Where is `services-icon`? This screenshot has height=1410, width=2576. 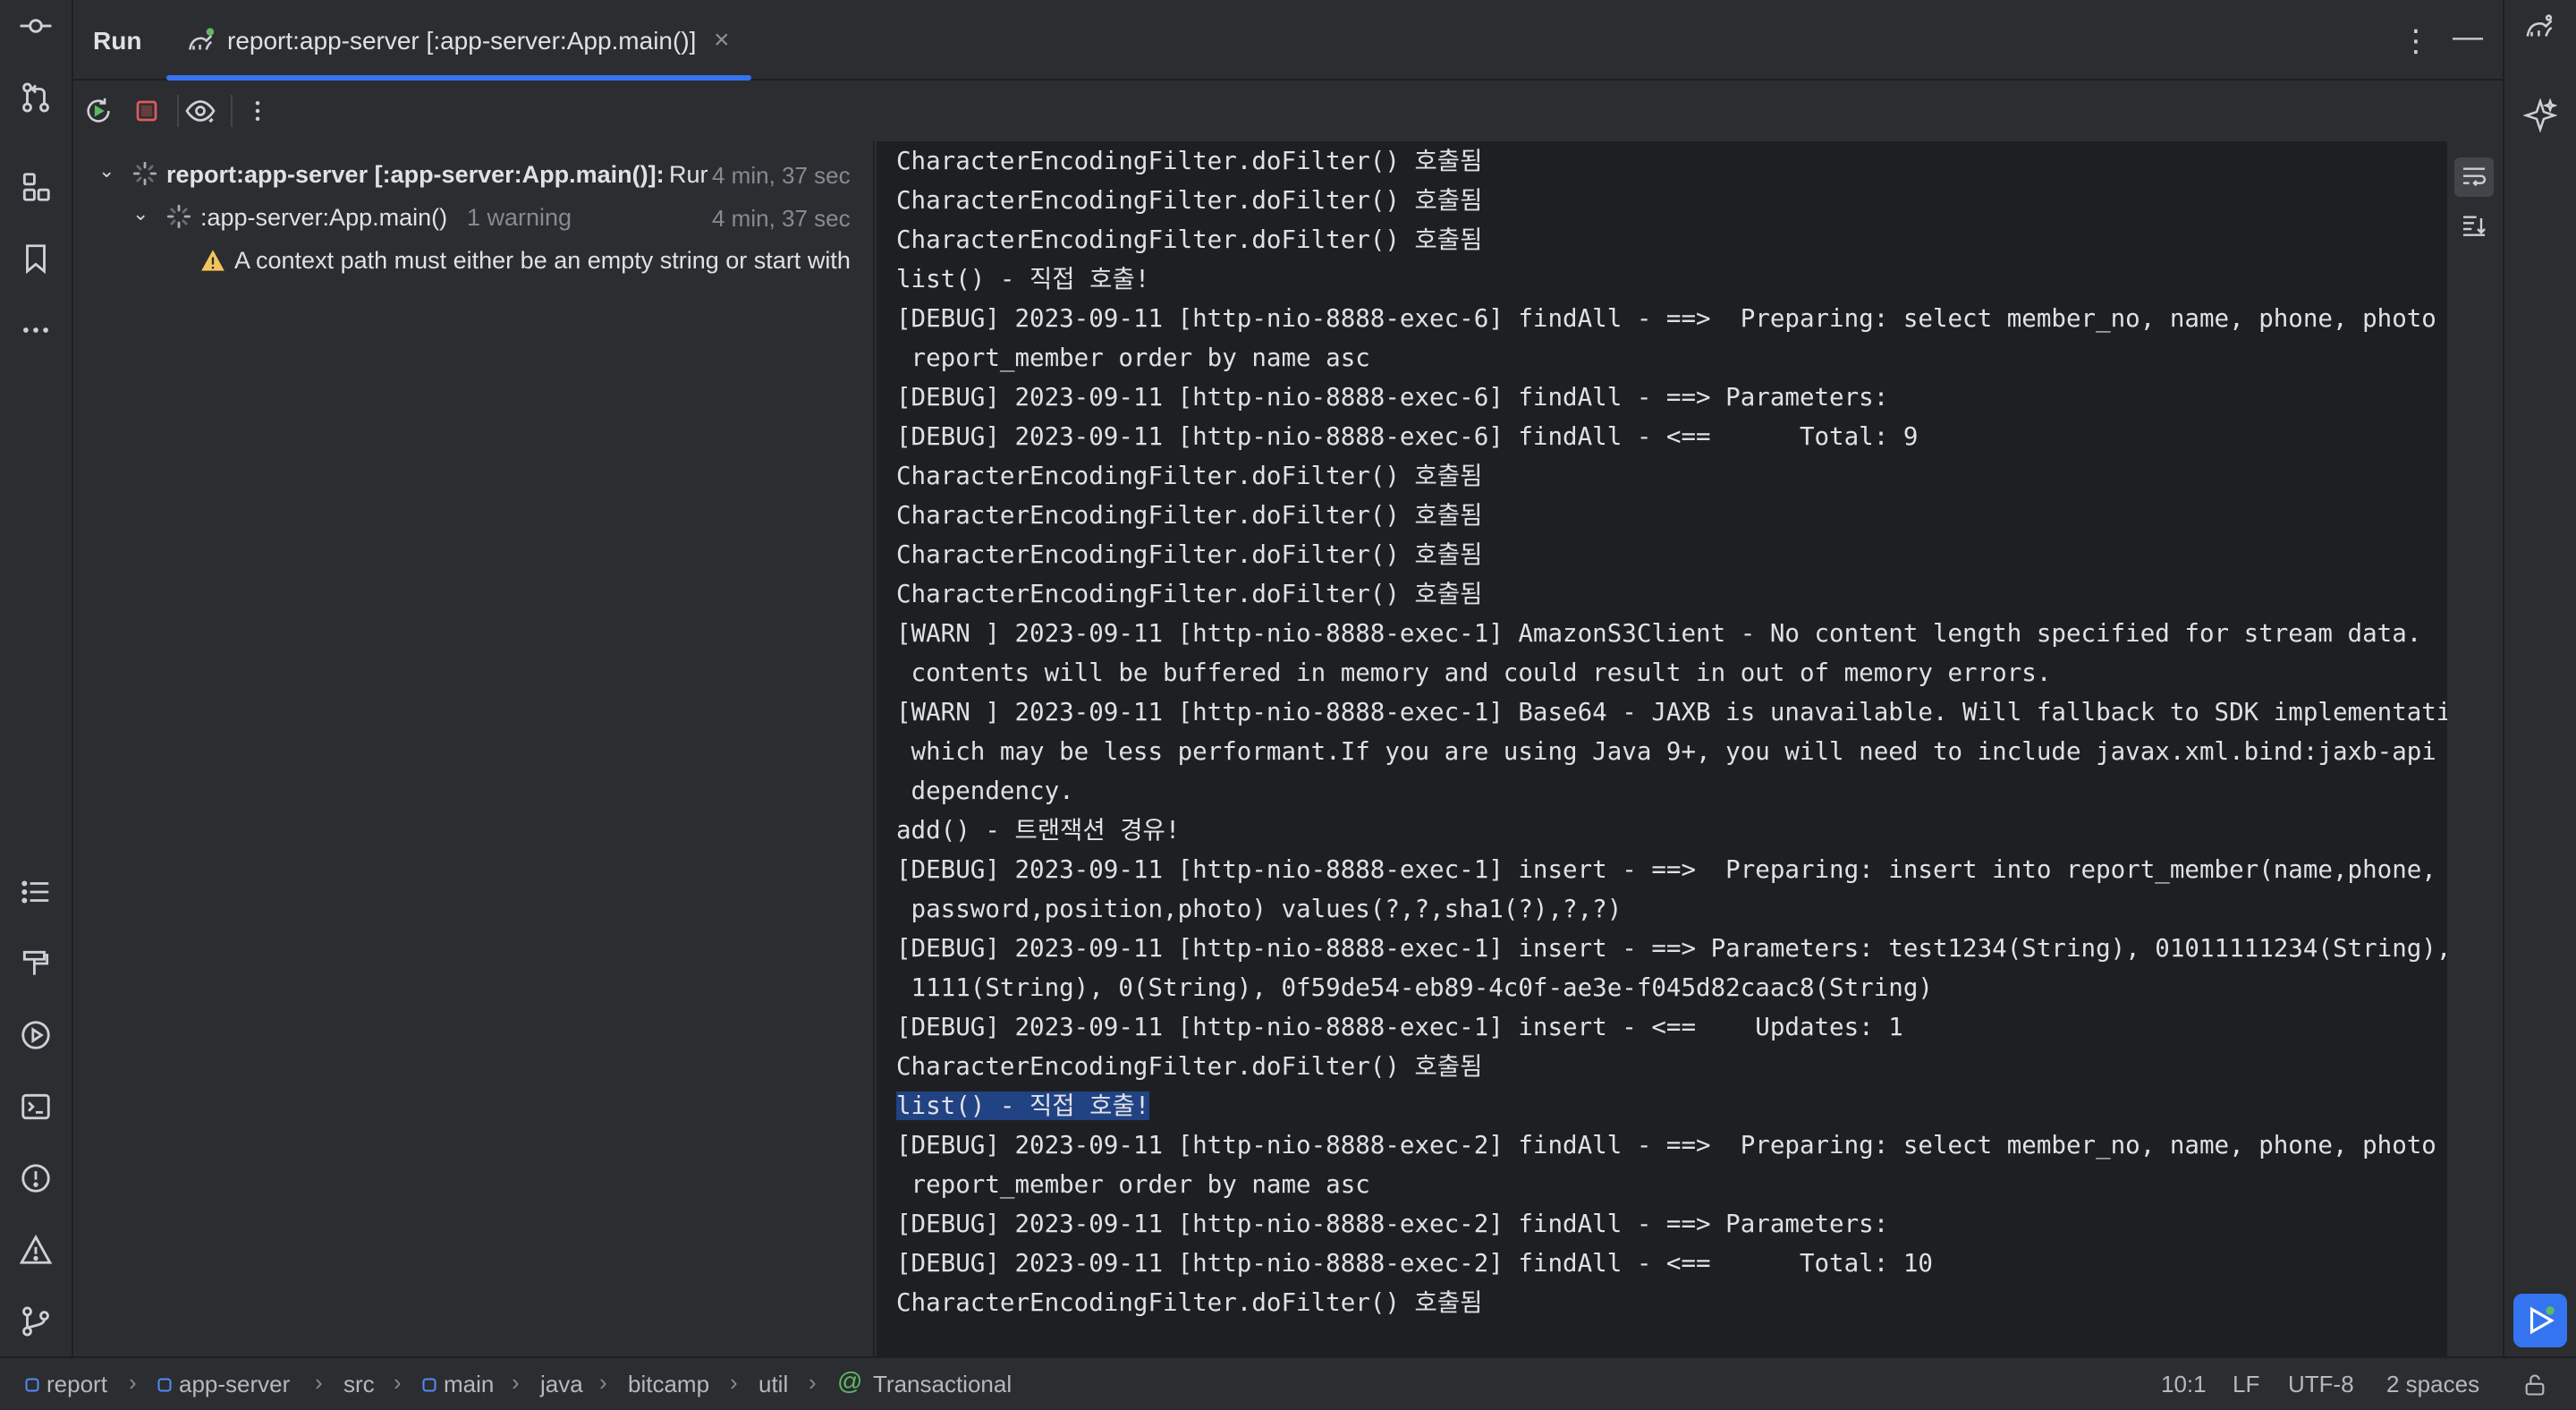
services-icon is located at coordinates (35, 1036).